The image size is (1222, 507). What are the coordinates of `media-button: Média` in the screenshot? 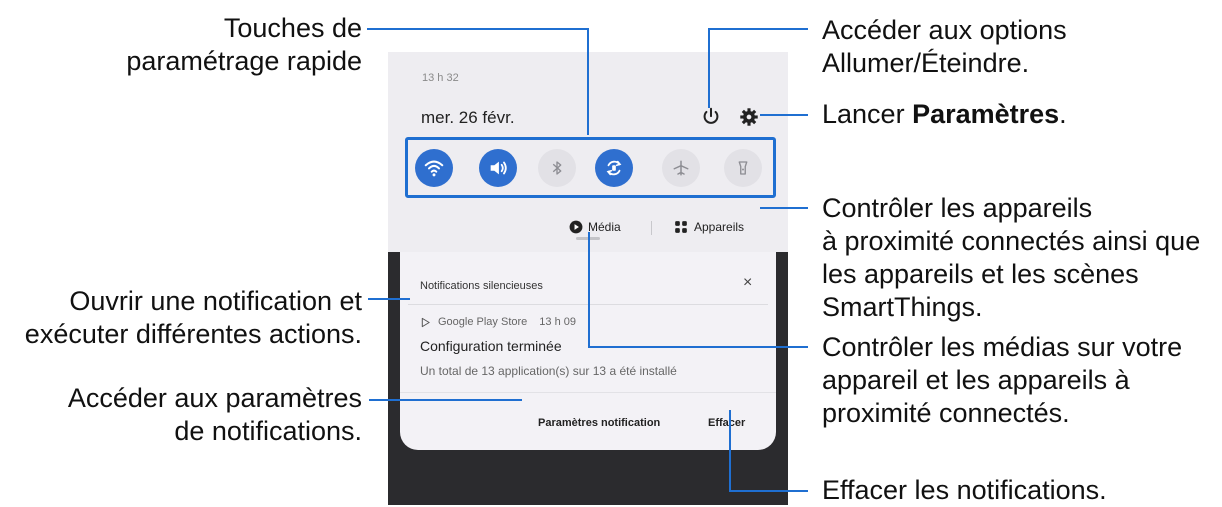 It's located at (595, 227).